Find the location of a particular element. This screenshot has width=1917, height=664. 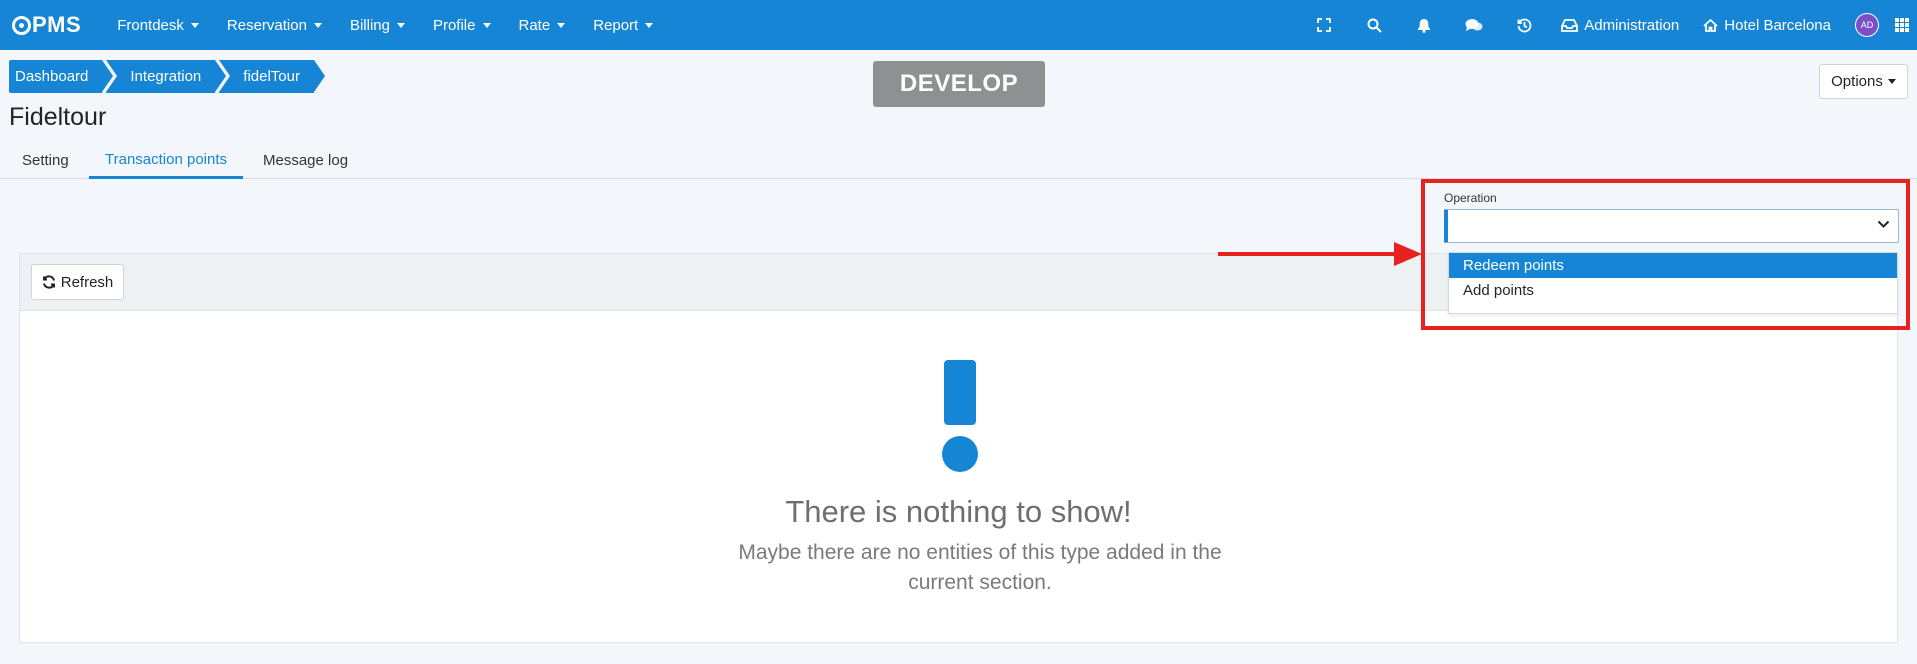

bell-icon is located at coordinates (1424, 25).